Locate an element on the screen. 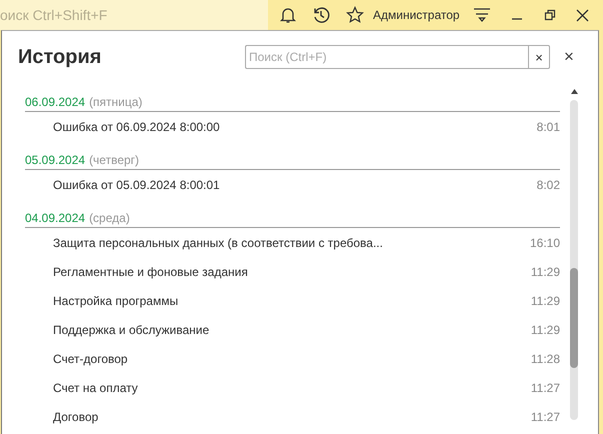 Image resolution: width=603 pixels, height=434 pixels. global-search-field: оиск Ctrl+Shift+F is located at coordinates (134, 15).